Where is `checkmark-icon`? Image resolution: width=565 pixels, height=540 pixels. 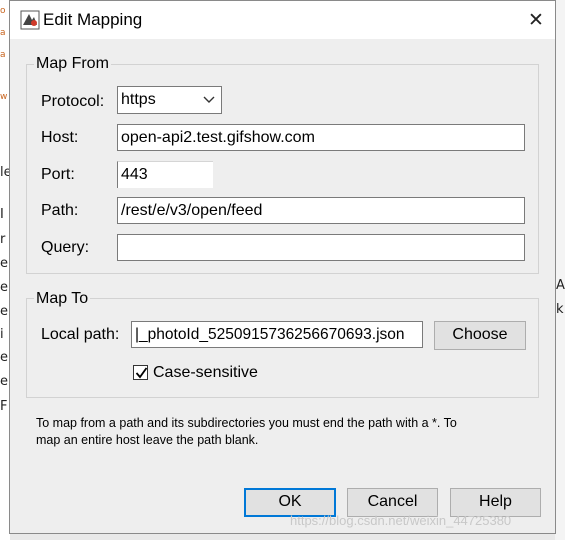
checkmark-icon is located at coordinates (141, 374).